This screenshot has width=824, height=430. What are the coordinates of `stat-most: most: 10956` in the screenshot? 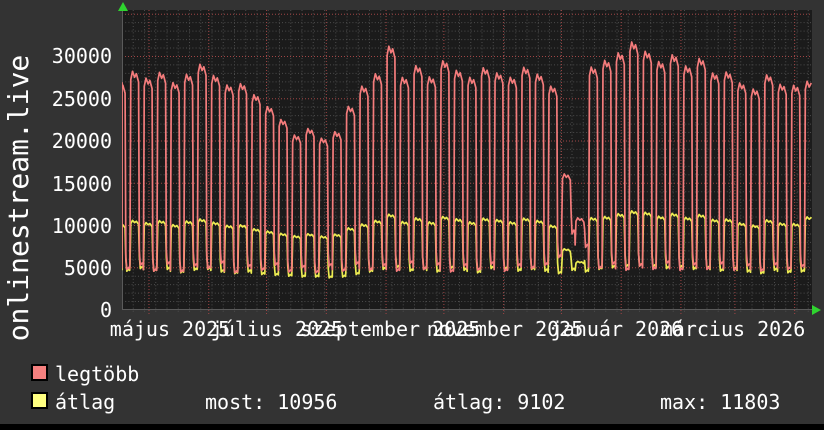 It's located at (271, 402).